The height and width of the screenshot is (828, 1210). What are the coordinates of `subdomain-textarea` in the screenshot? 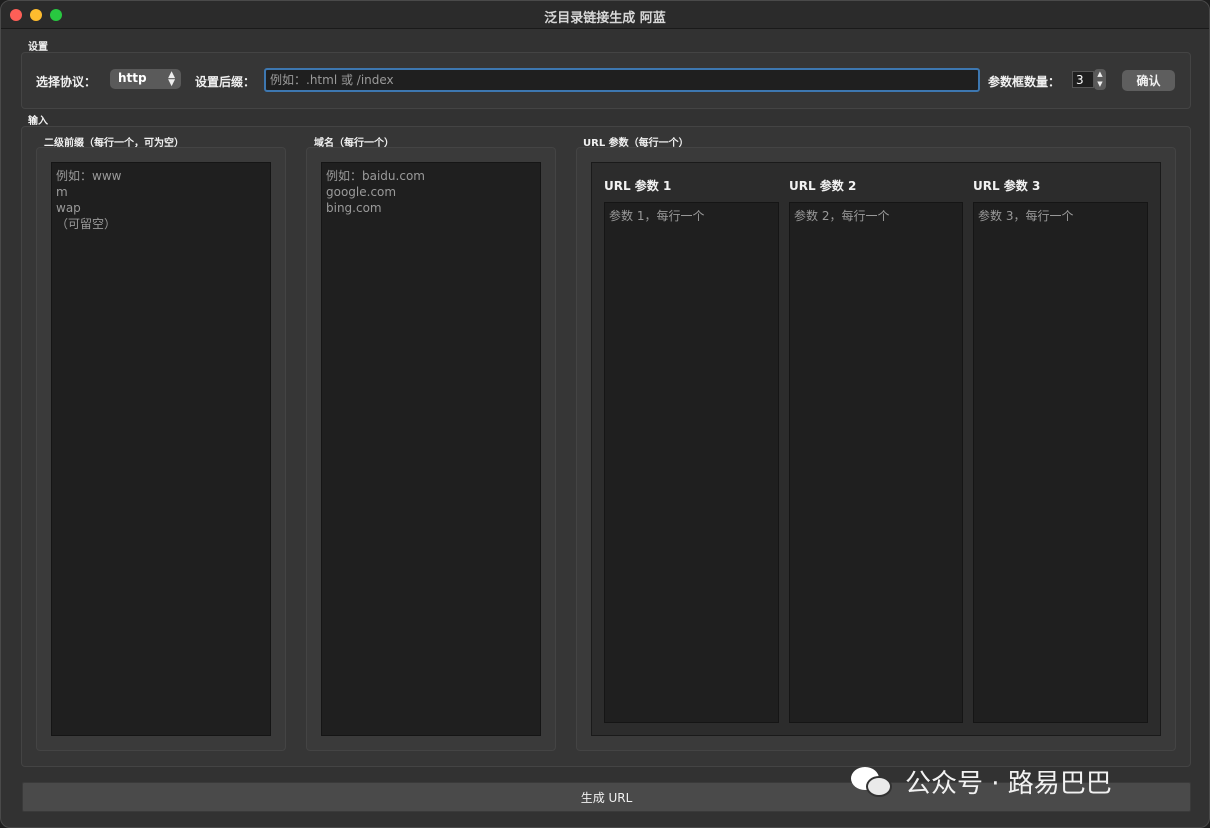 It's located at (161, 449).